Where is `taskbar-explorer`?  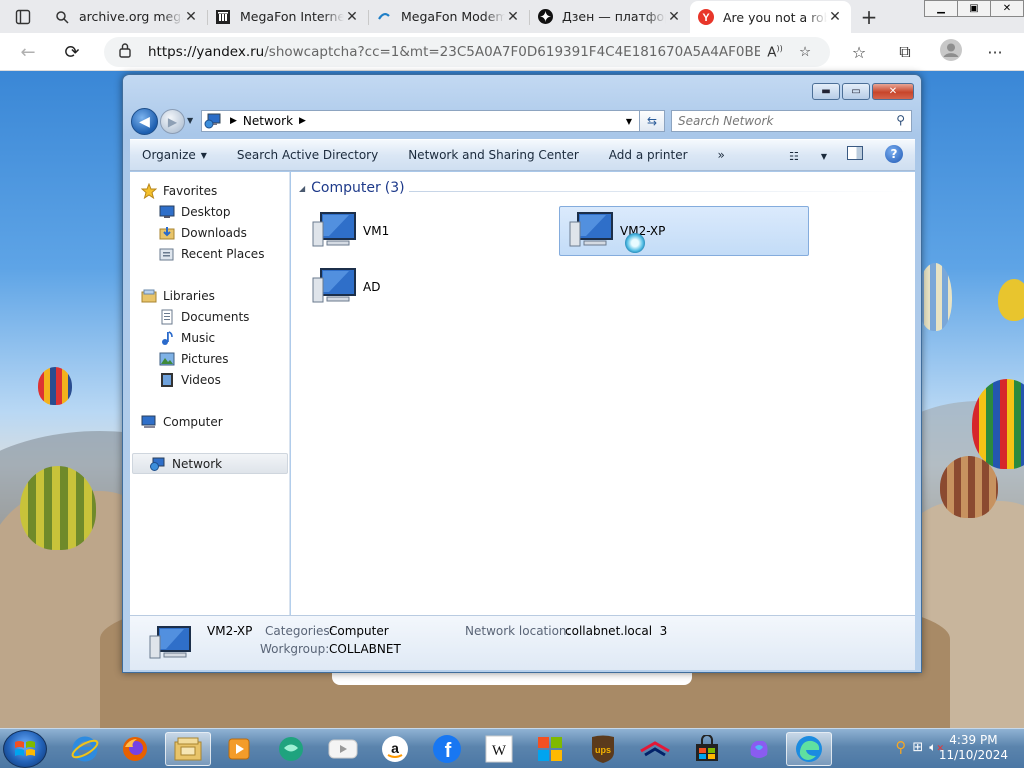
taskbar-explorer is located at coordinates (188, 749).